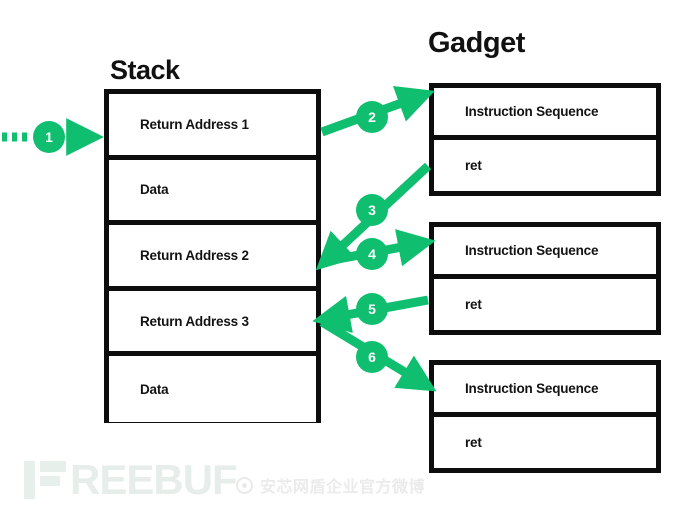  What do you see at coordinates (194, 321) in the screenshot?
I see `stack-cell-label: Return Address 3` at bounding box center [194, 321].